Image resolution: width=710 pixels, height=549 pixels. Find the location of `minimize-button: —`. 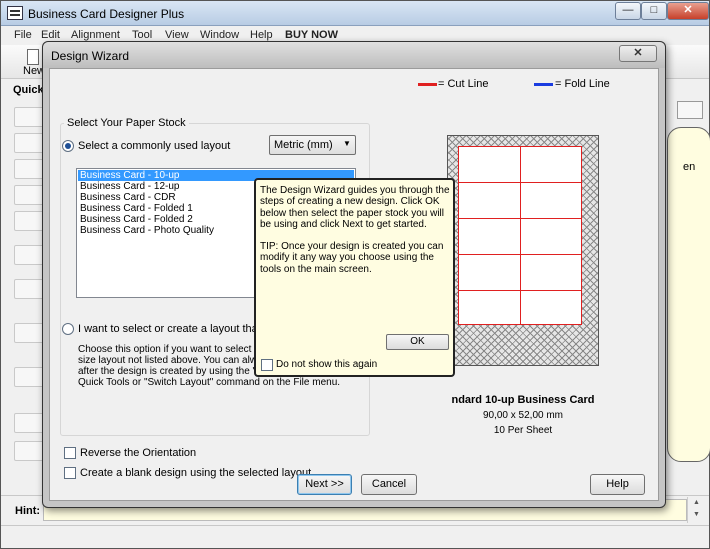

minimize-button: — is located at coordinates (628, 11).